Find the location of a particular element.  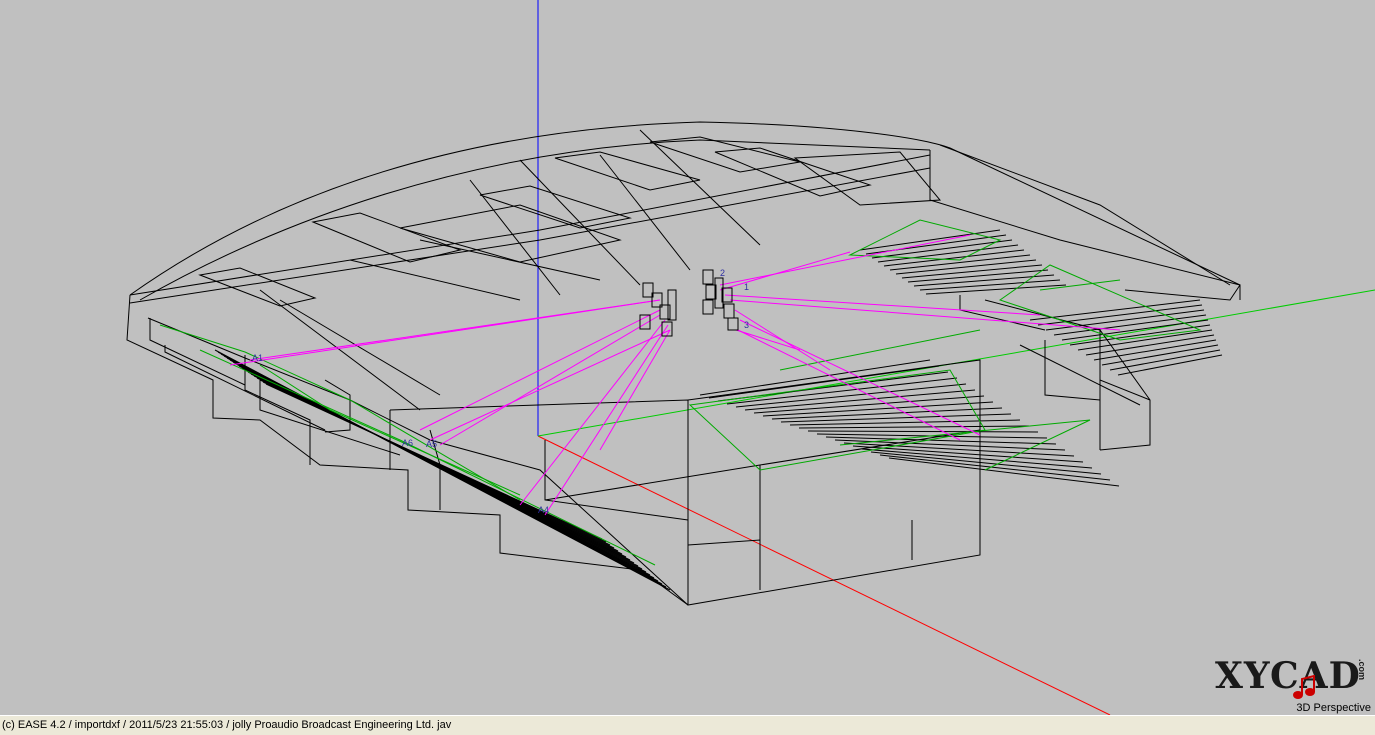

music-note-icon is located at coordinates (1304, 687).